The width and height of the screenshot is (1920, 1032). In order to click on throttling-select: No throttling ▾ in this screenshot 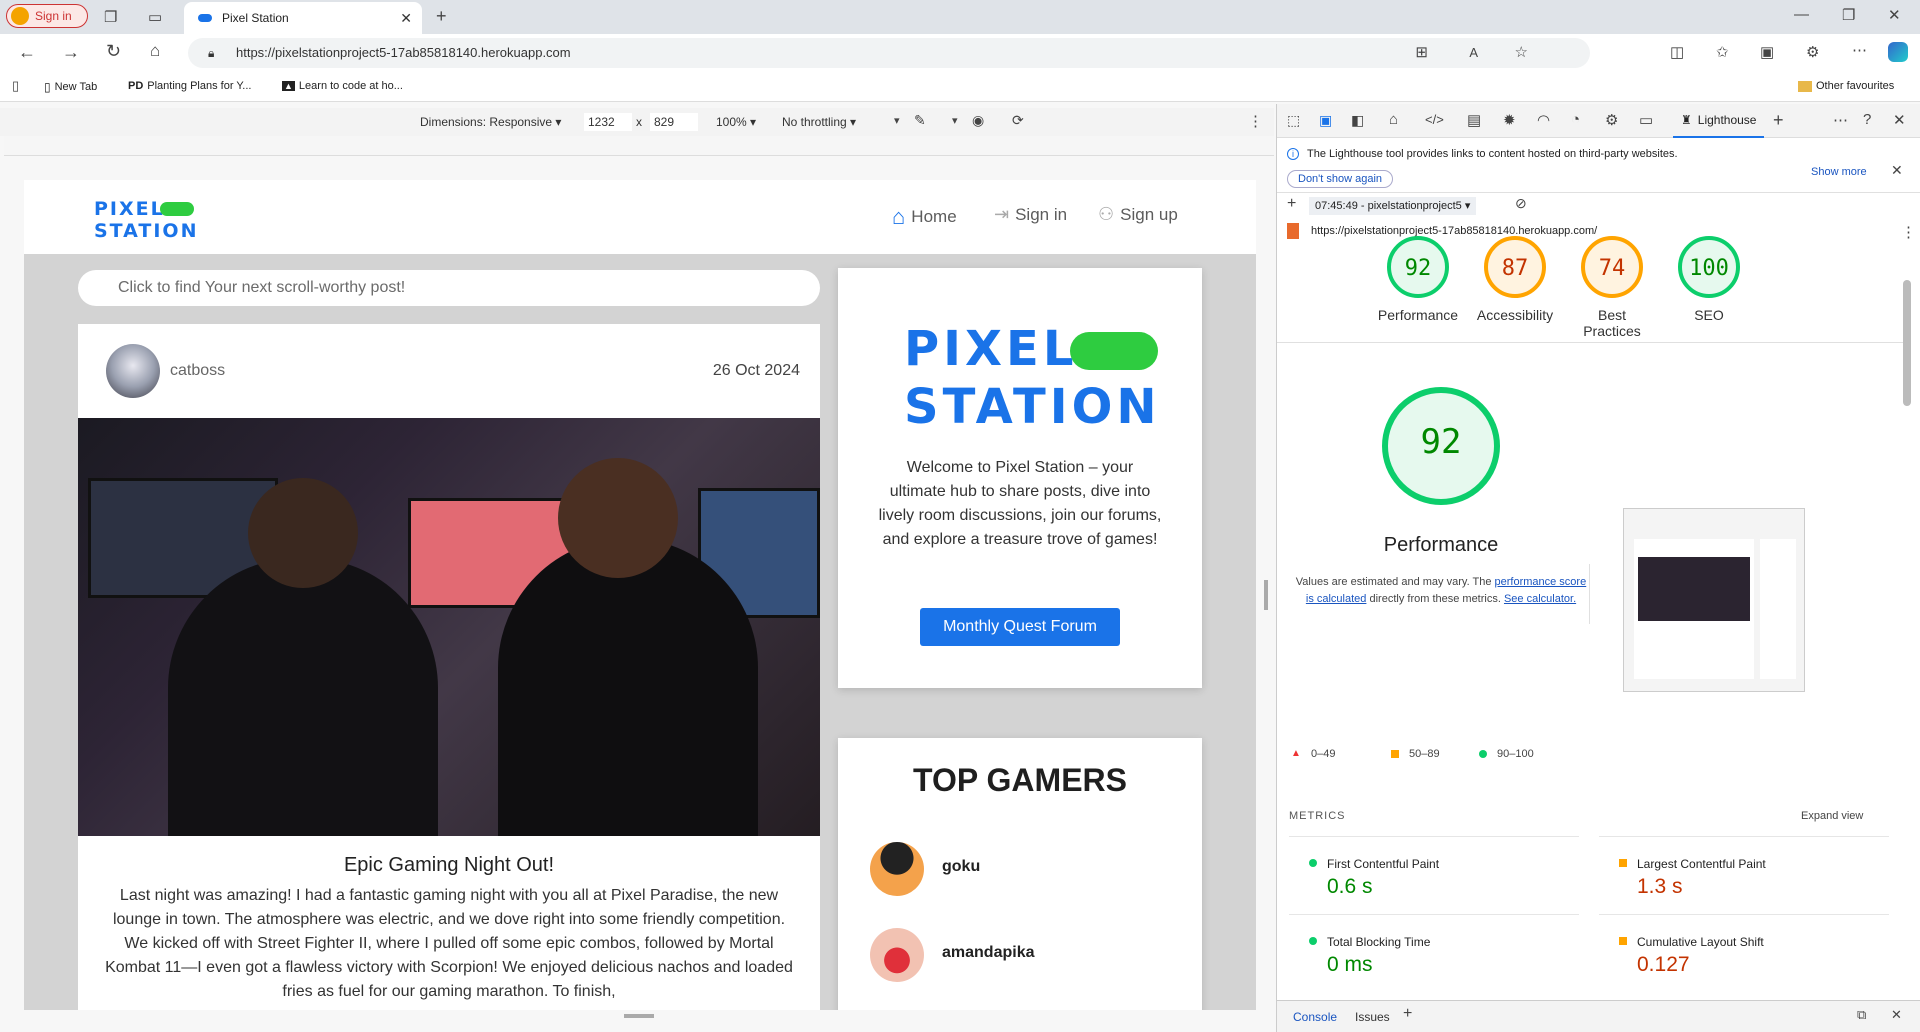, I will do `click(819, 122)`.